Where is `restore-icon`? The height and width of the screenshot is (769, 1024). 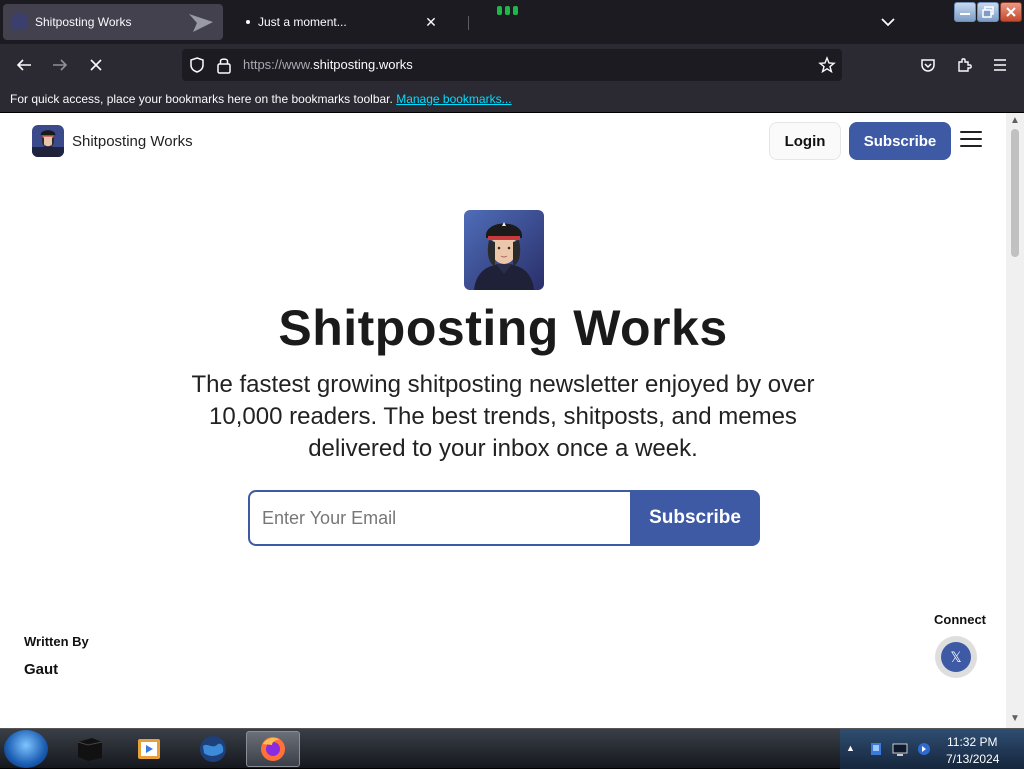 restore-icon is located at coordinates (988, 12).